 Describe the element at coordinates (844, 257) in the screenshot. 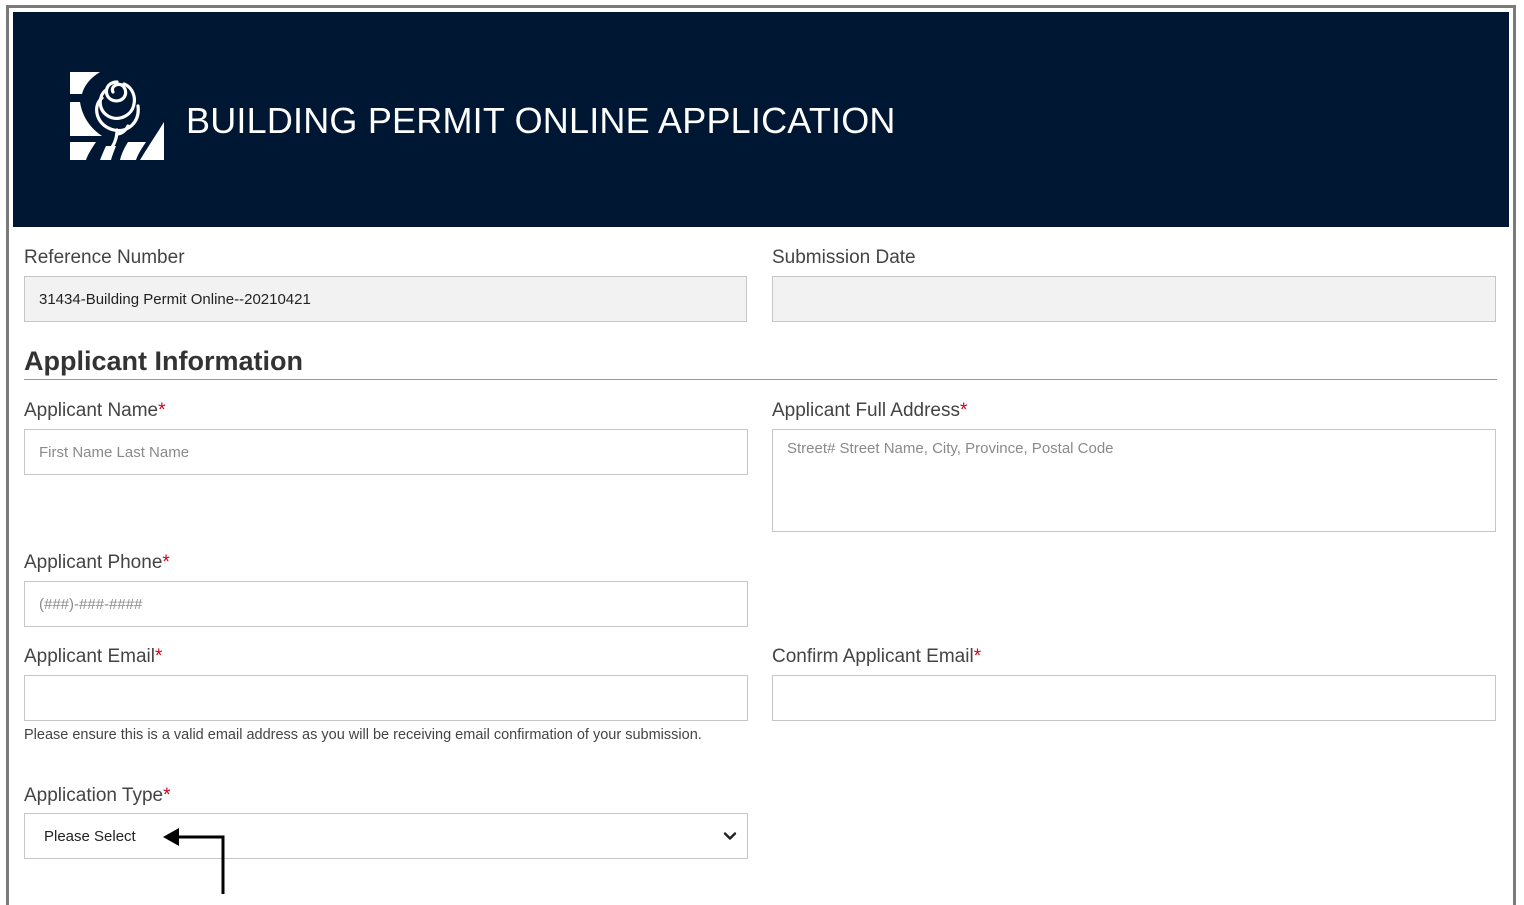

I see `submission-date-label: Submission Date` at that location.